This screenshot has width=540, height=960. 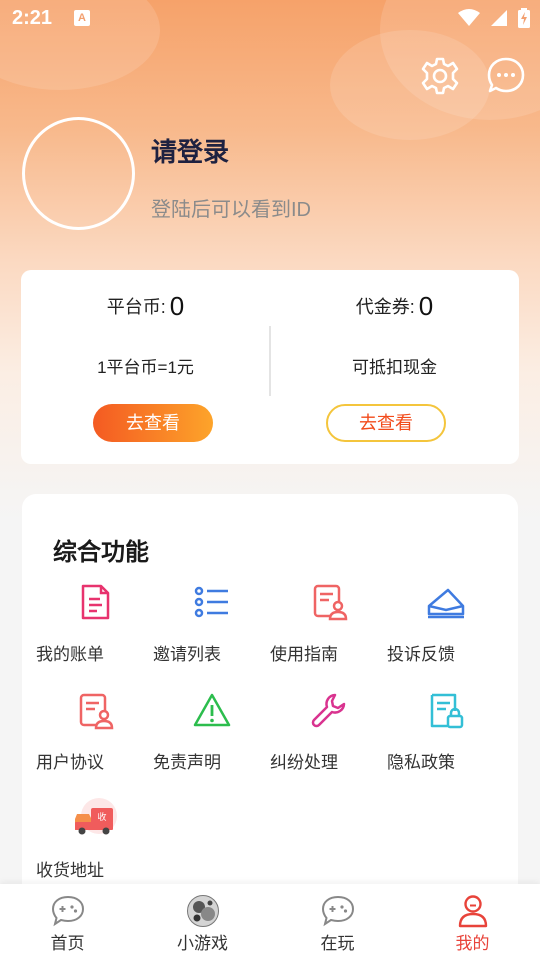 I want to click on voucher-description: 可抵扣现金, so click(x=394, y=367).